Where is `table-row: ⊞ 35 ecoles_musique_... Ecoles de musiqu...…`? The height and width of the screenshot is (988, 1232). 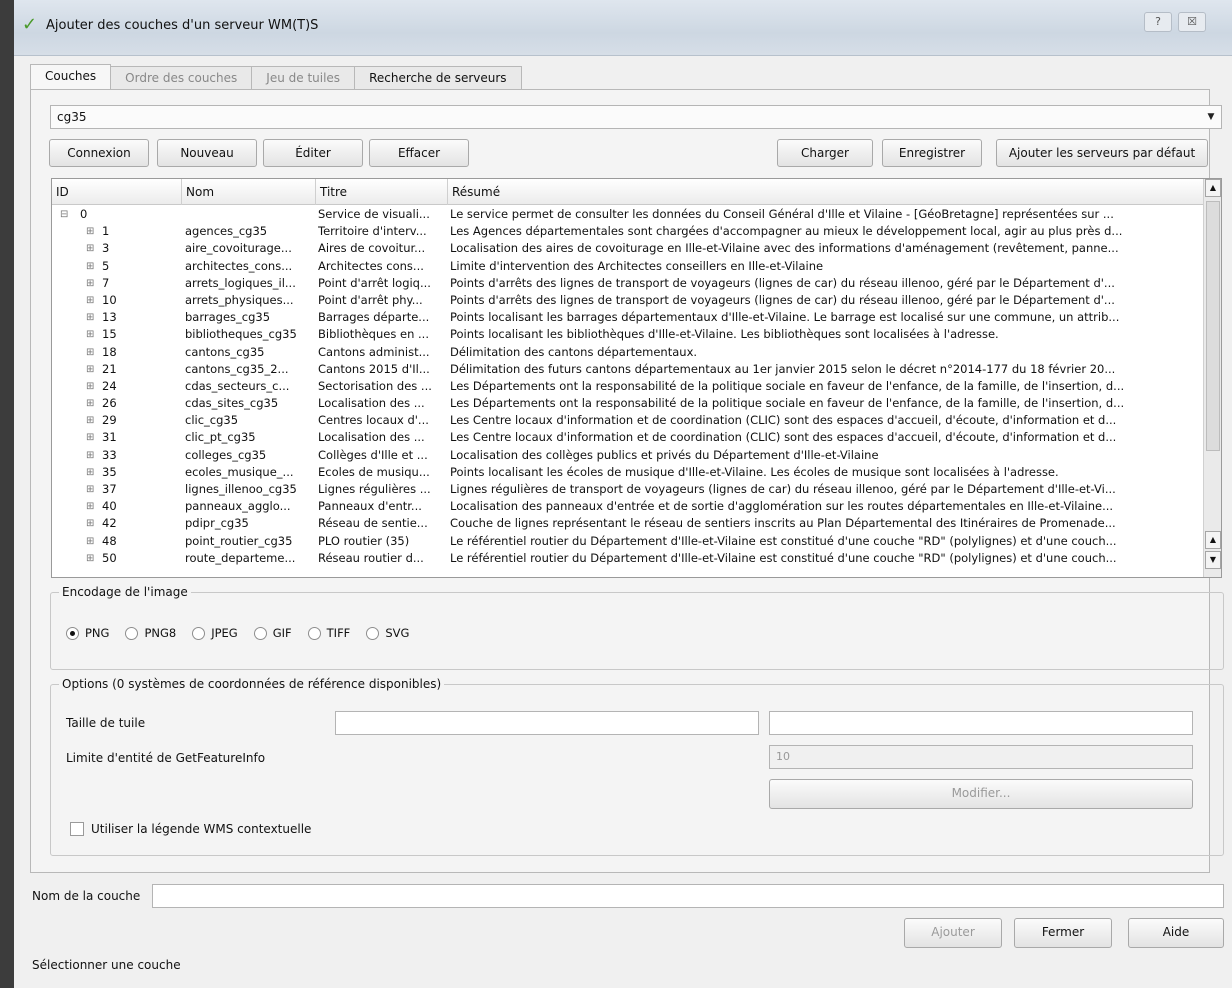 table-row: ⊞ 35 ecoles_musique_... Ecoles de musiqu...… is located at coordinates (627, 472).